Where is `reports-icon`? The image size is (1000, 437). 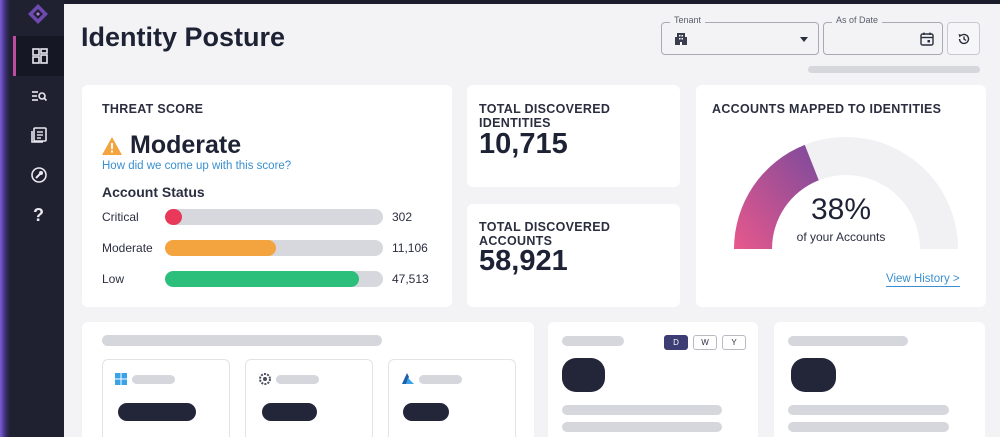 reports-icon is located at coordinates (38, 135).